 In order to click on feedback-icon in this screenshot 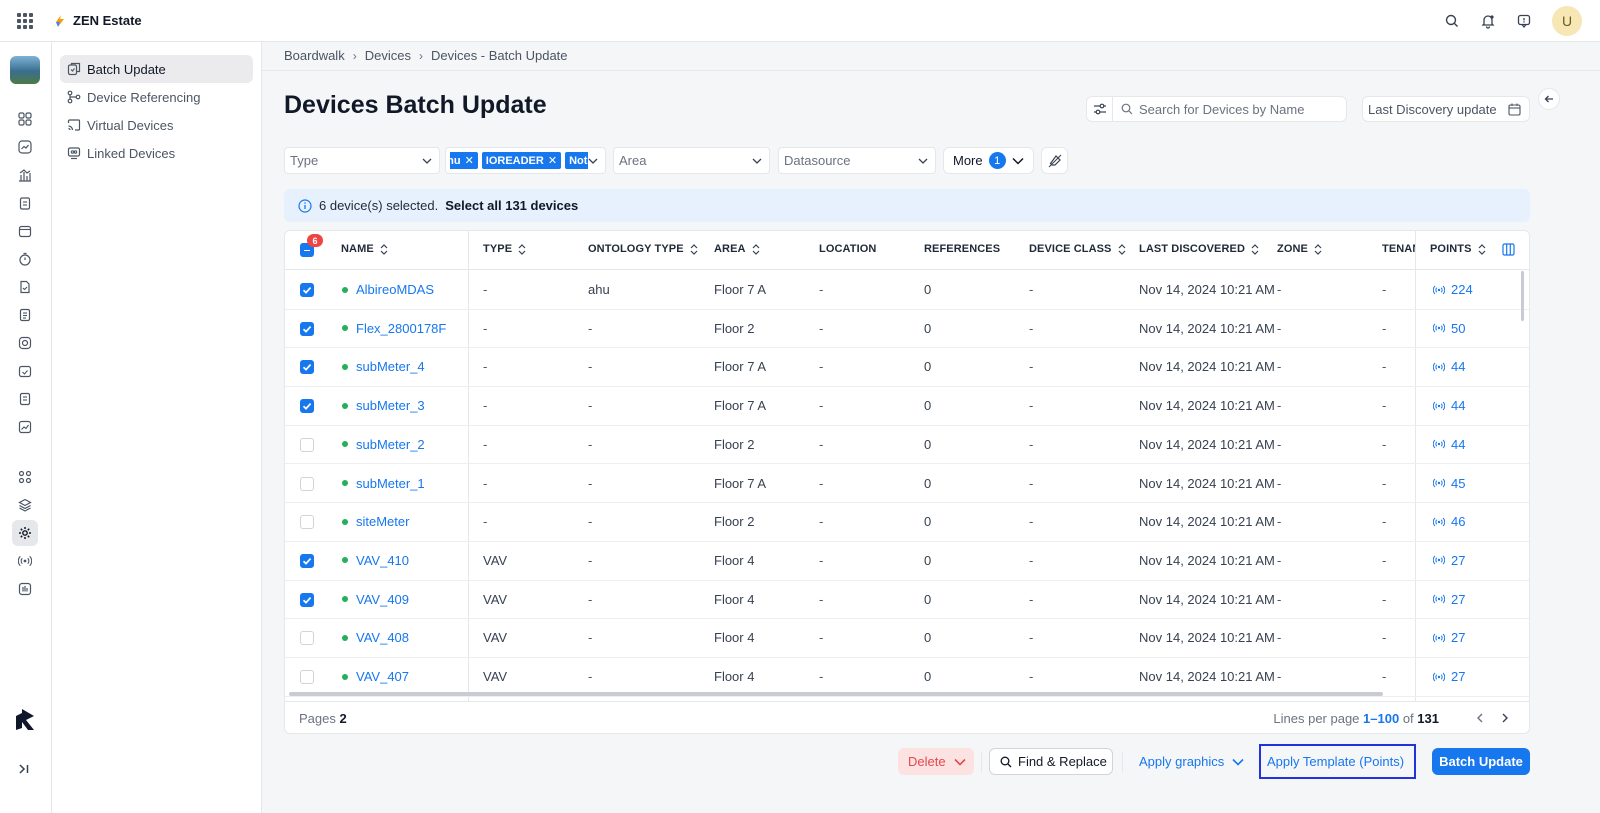, I will do `click(1524, 21)`.